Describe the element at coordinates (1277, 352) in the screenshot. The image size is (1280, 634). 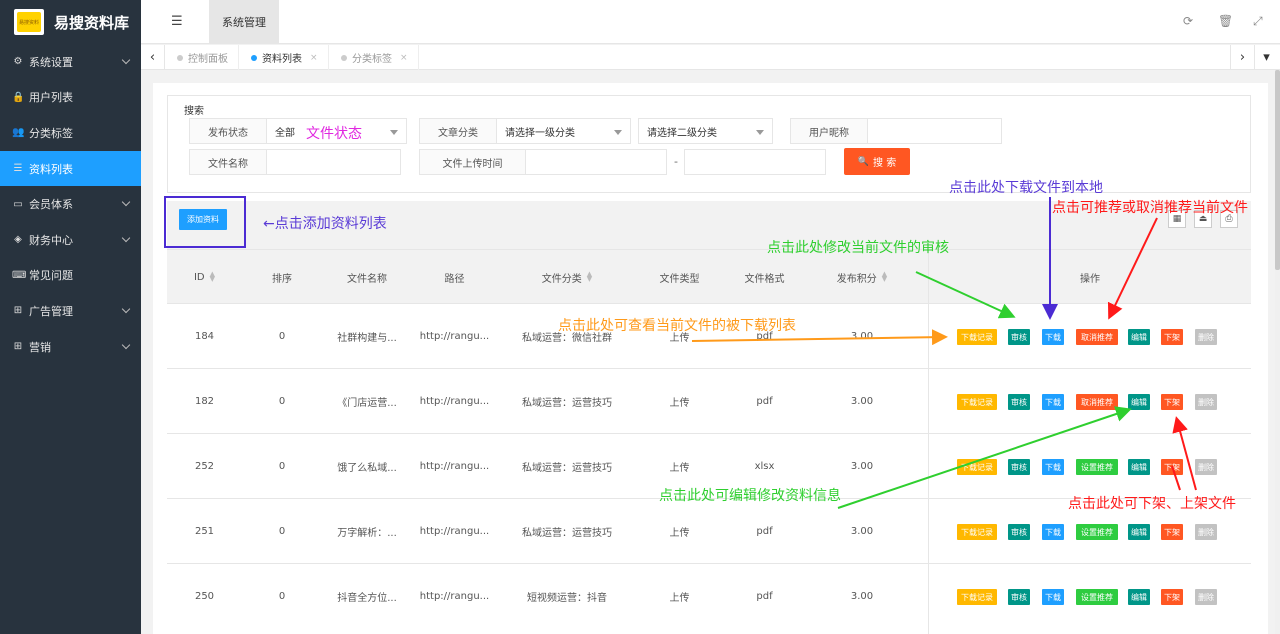
I see `page-scrollbar` at that location.